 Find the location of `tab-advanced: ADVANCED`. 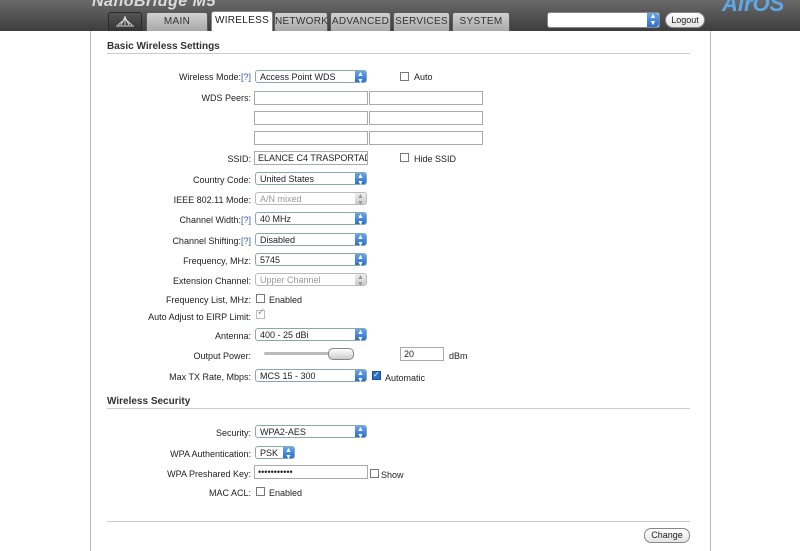

tab-advanced: ADVANCED is located at coordinates (360, 21).